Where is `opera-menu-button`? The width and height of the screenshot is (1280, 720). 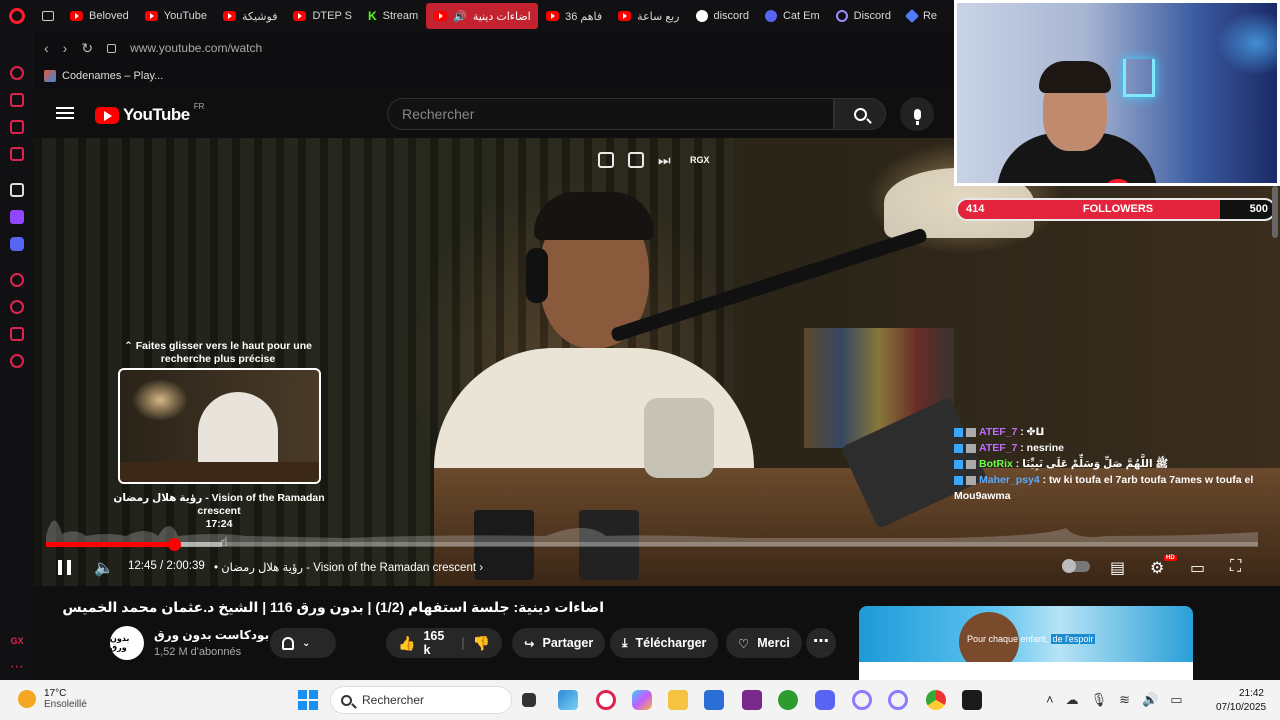 opera-menu-button is located at coordinates (17, 16).